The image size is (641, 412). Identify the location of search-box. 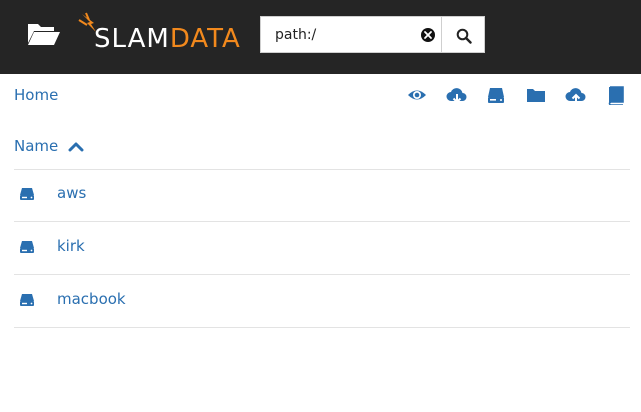
(351, 34).